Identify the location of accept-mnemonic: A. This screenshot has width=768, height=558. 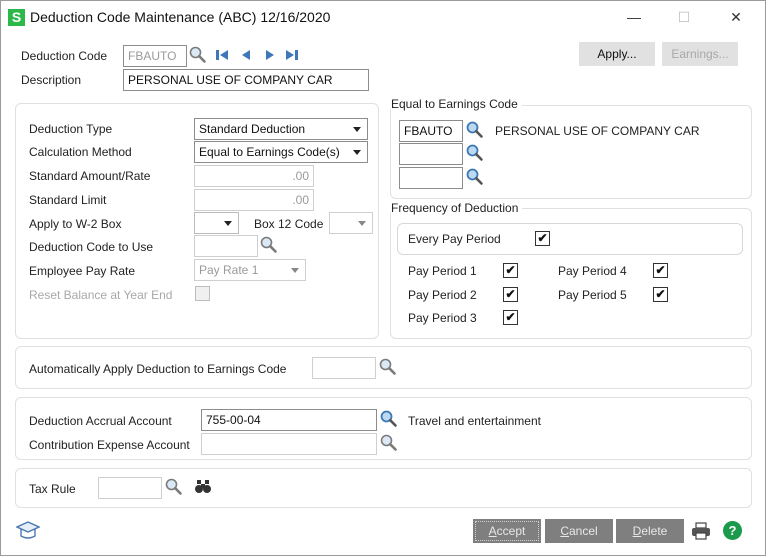
(492, 531).